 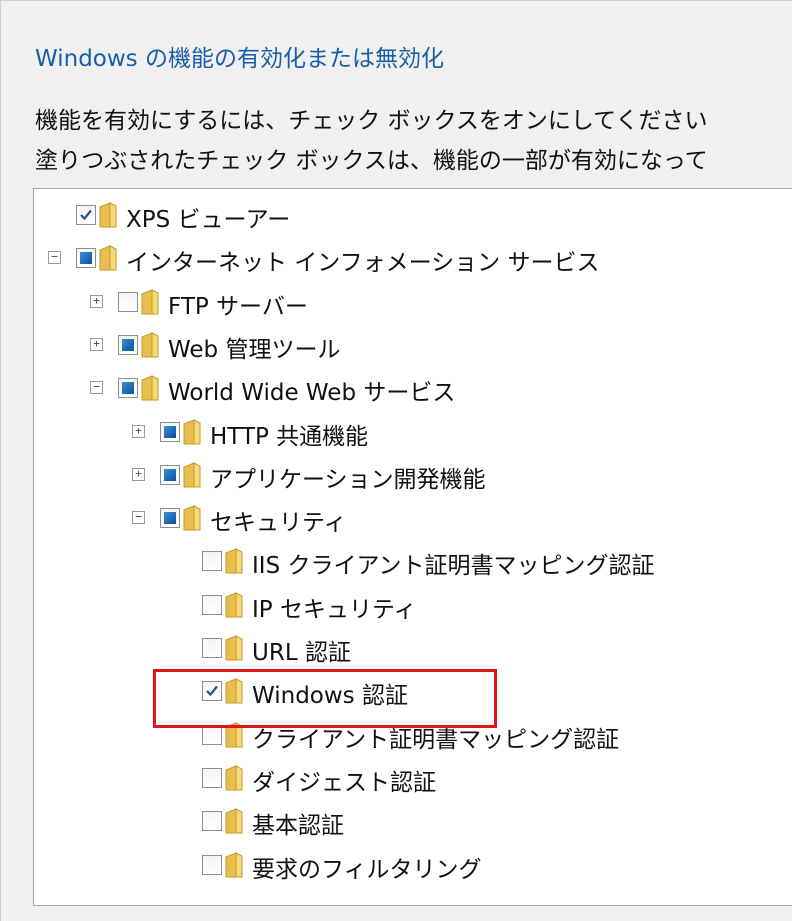 What do you see at coordinates (278, 523) in the screenshot?
I see `tree-item-label: セキュリティ` at bounding box center [278, 523].